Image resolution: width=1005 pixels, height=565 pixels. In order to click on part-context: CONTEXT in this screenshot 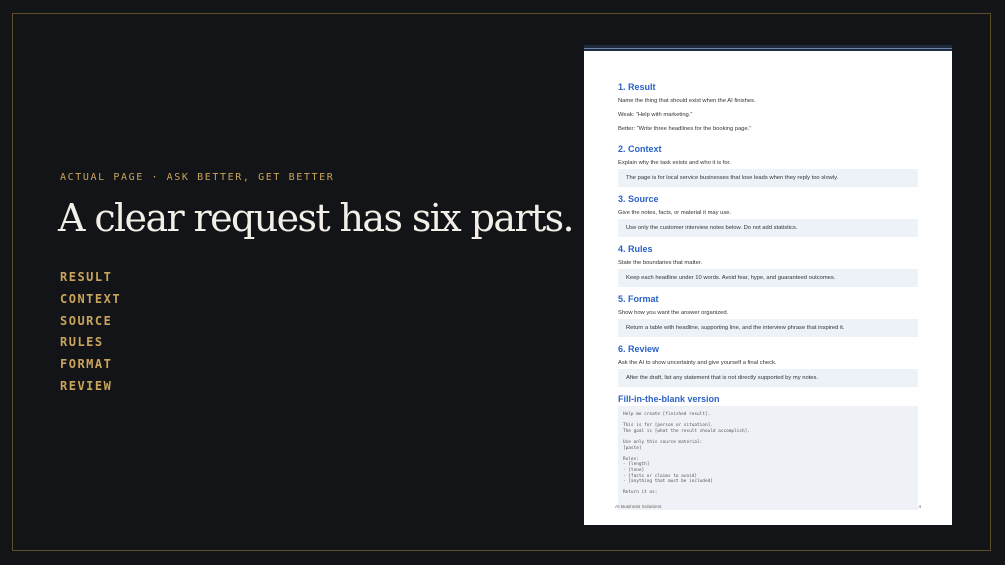, I will do `click(91, 298)`.